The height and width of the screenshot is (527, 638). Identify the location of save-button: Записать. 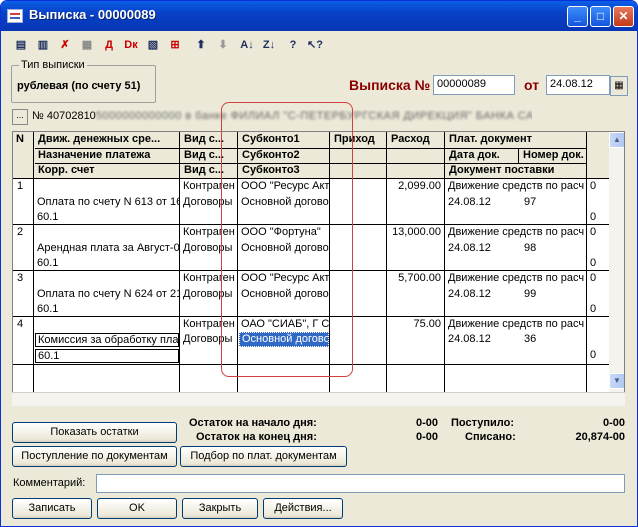
(52, 508).